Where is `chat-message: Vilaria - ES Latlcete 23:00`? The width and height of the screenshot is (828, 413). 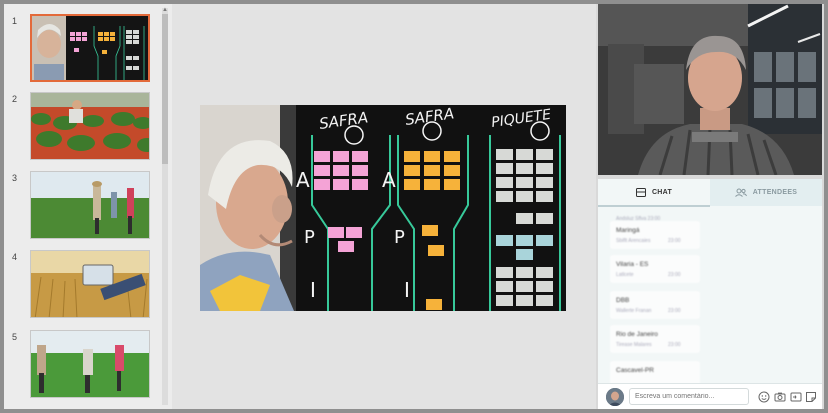
chat-message: Vilaria - ES Latlcete 23:00 is located at coordinates (655, 269).